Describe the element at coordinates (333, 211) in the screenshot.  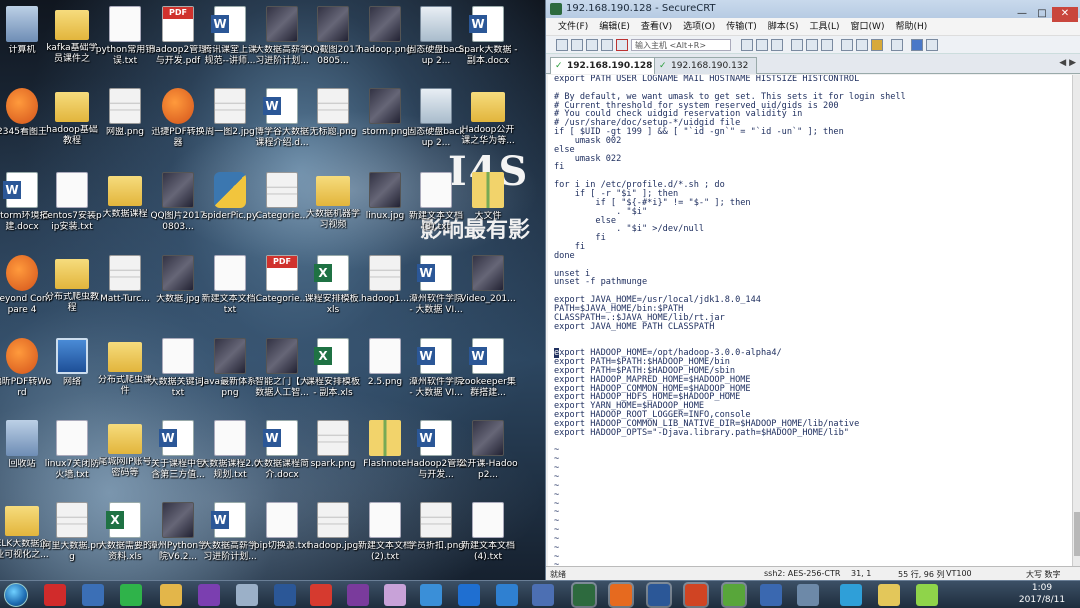
I see `desktop-icon: 大数据机器学习视频` at that location.